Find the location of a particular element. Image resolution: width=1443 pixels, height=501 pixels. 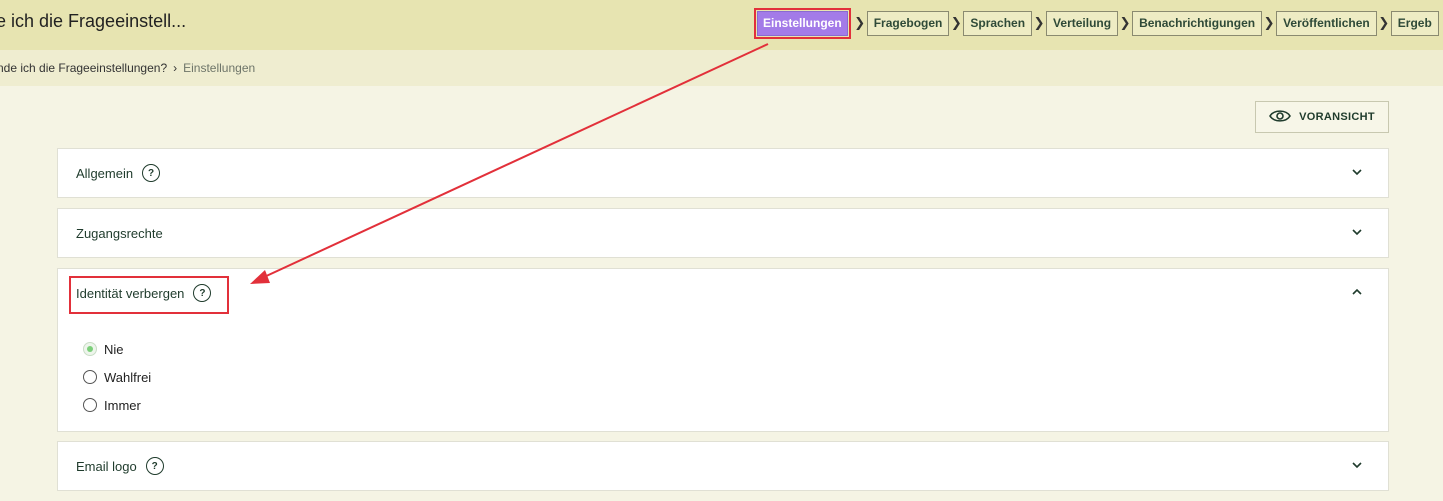

panel-title: Email logo is located at coordinates (106, 466).